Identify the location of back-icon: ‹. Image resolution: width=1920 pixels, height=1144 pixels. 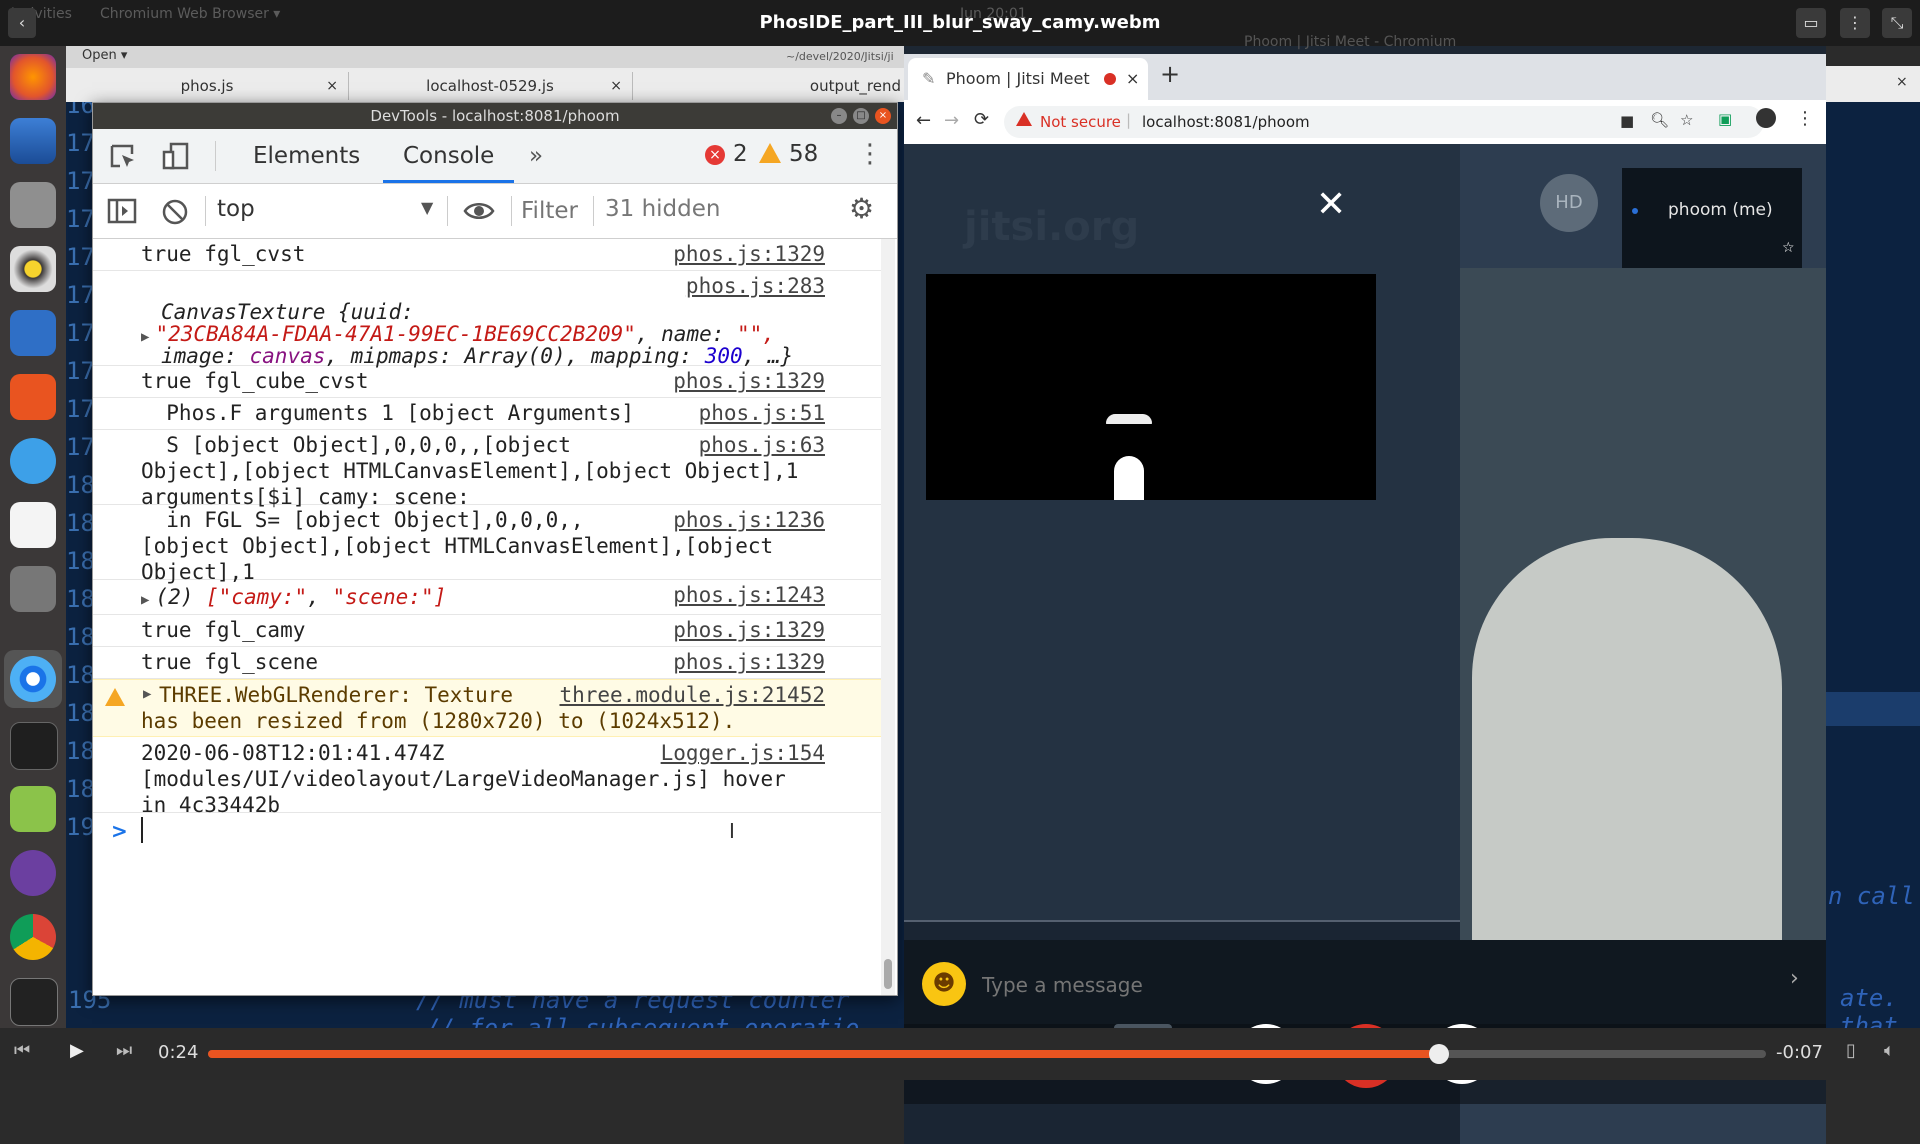
(22, 23).